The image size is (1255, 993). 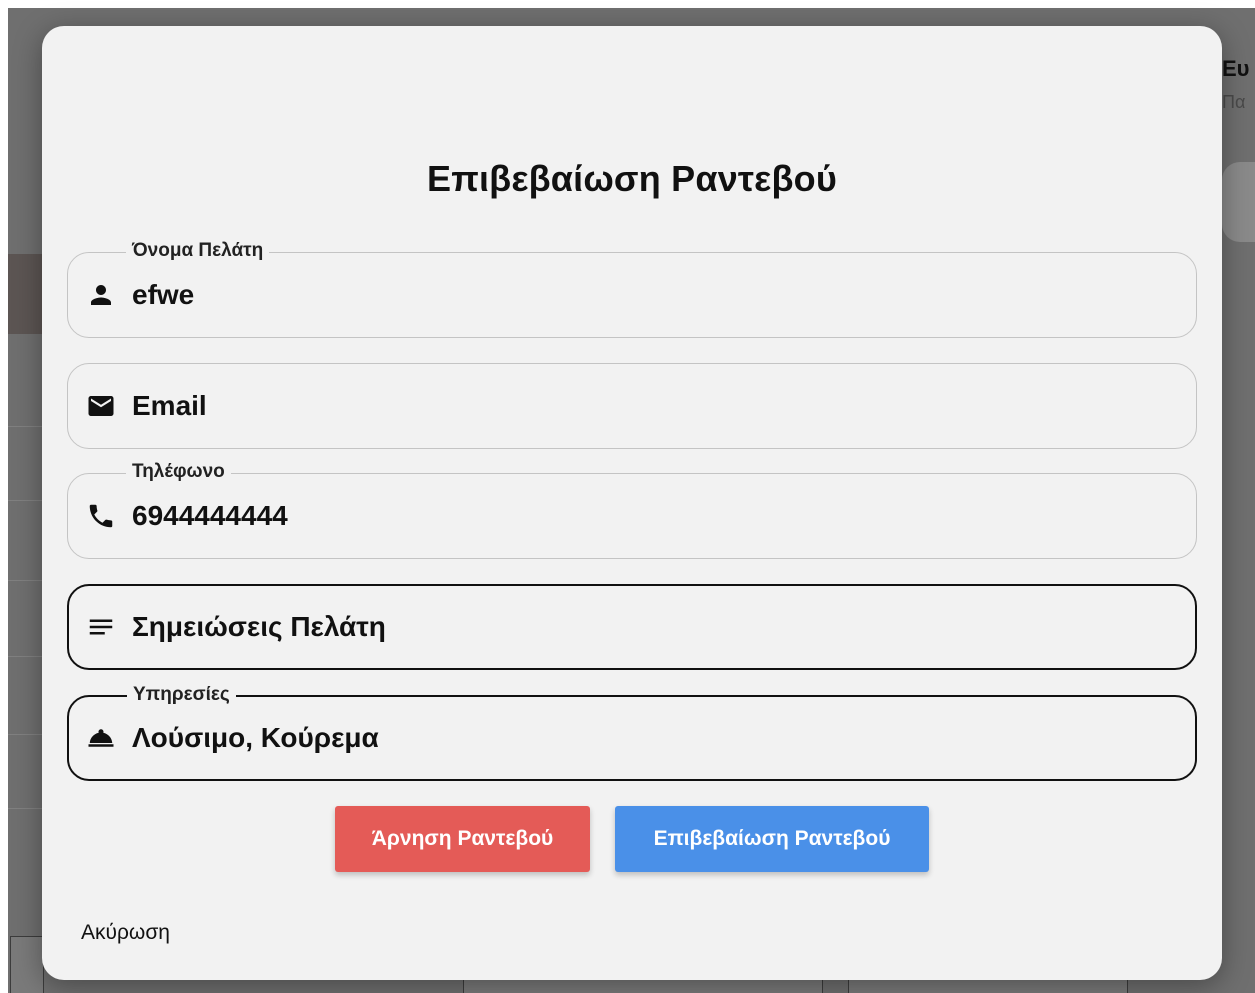 What do you see at coordinates (462, 839) in the screenshot?
I see `deny-appointment-button: Άρνηση Ραντεβού` at bounding box center [462, 839].